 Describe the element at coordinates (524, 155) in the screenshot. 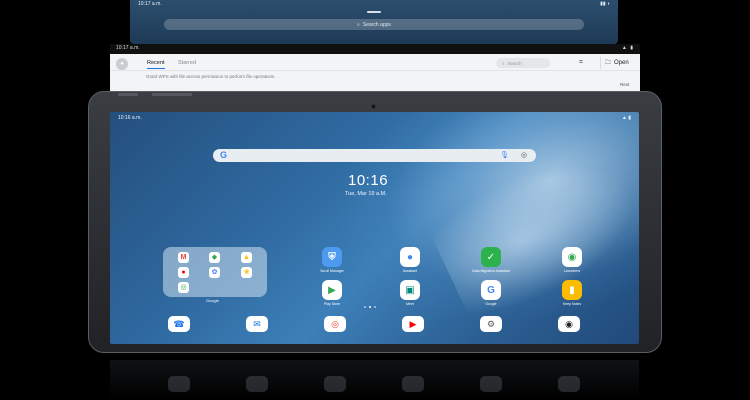

I see `lens-icon: ◎` at that location.